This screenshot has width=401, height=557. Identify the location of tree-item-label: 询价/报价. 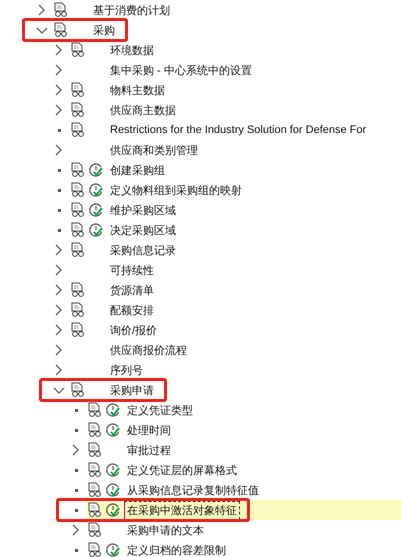
(133, 330).